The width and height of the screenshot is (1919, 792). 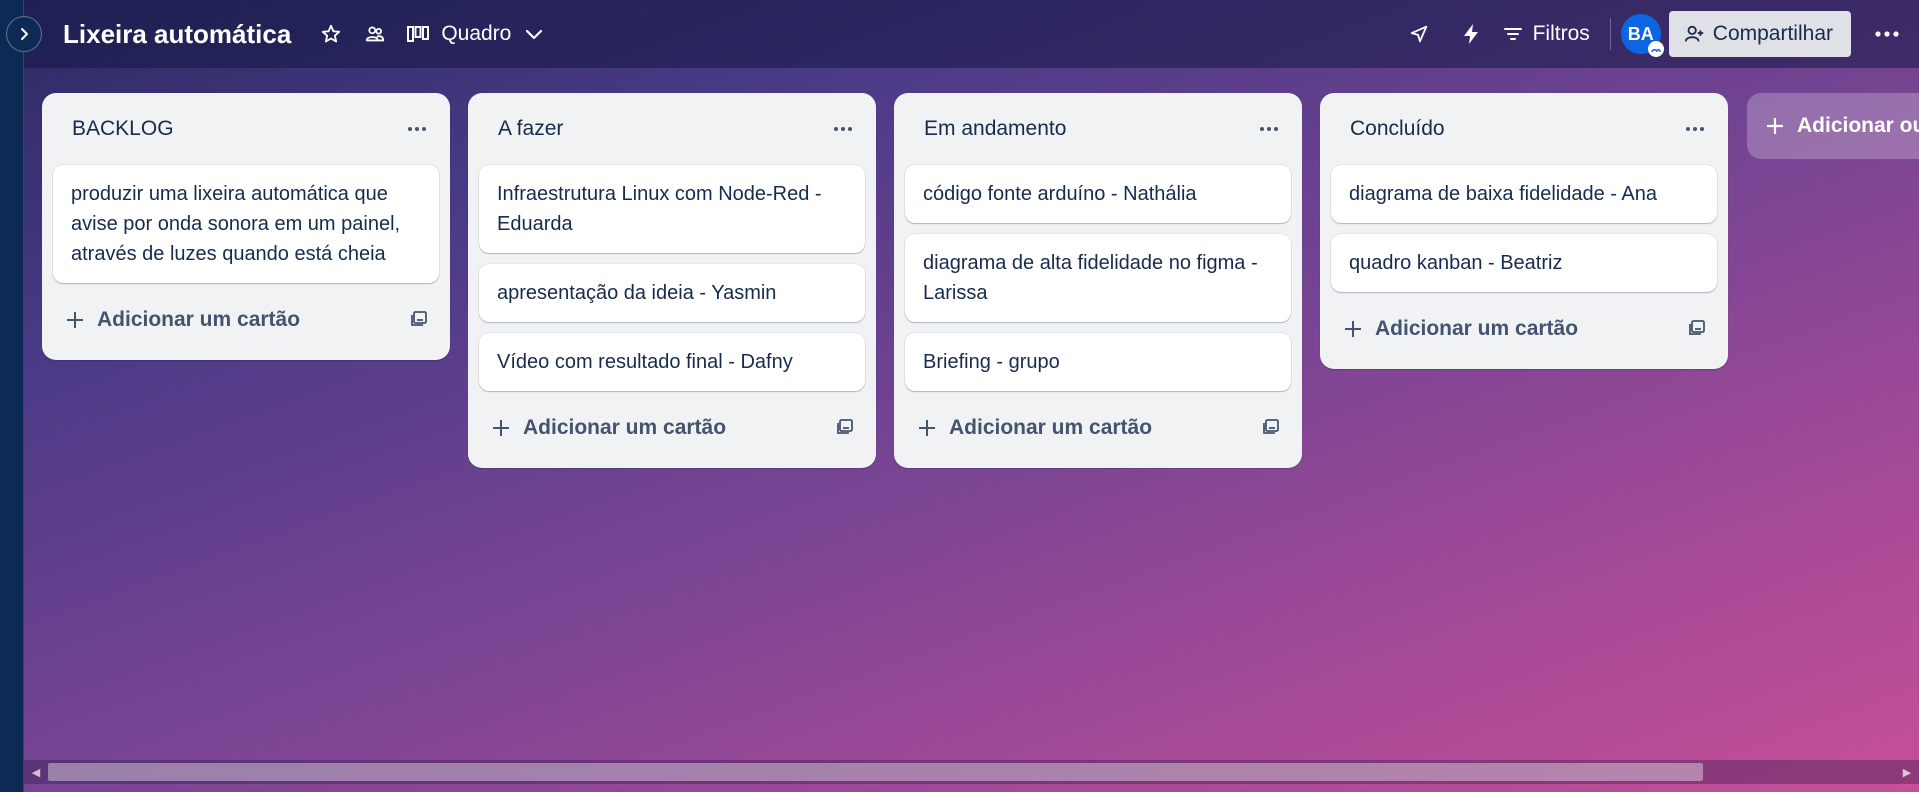 I want to click on horizontal-scrollbar: ◀ ▶, so click(x=971, y=772).